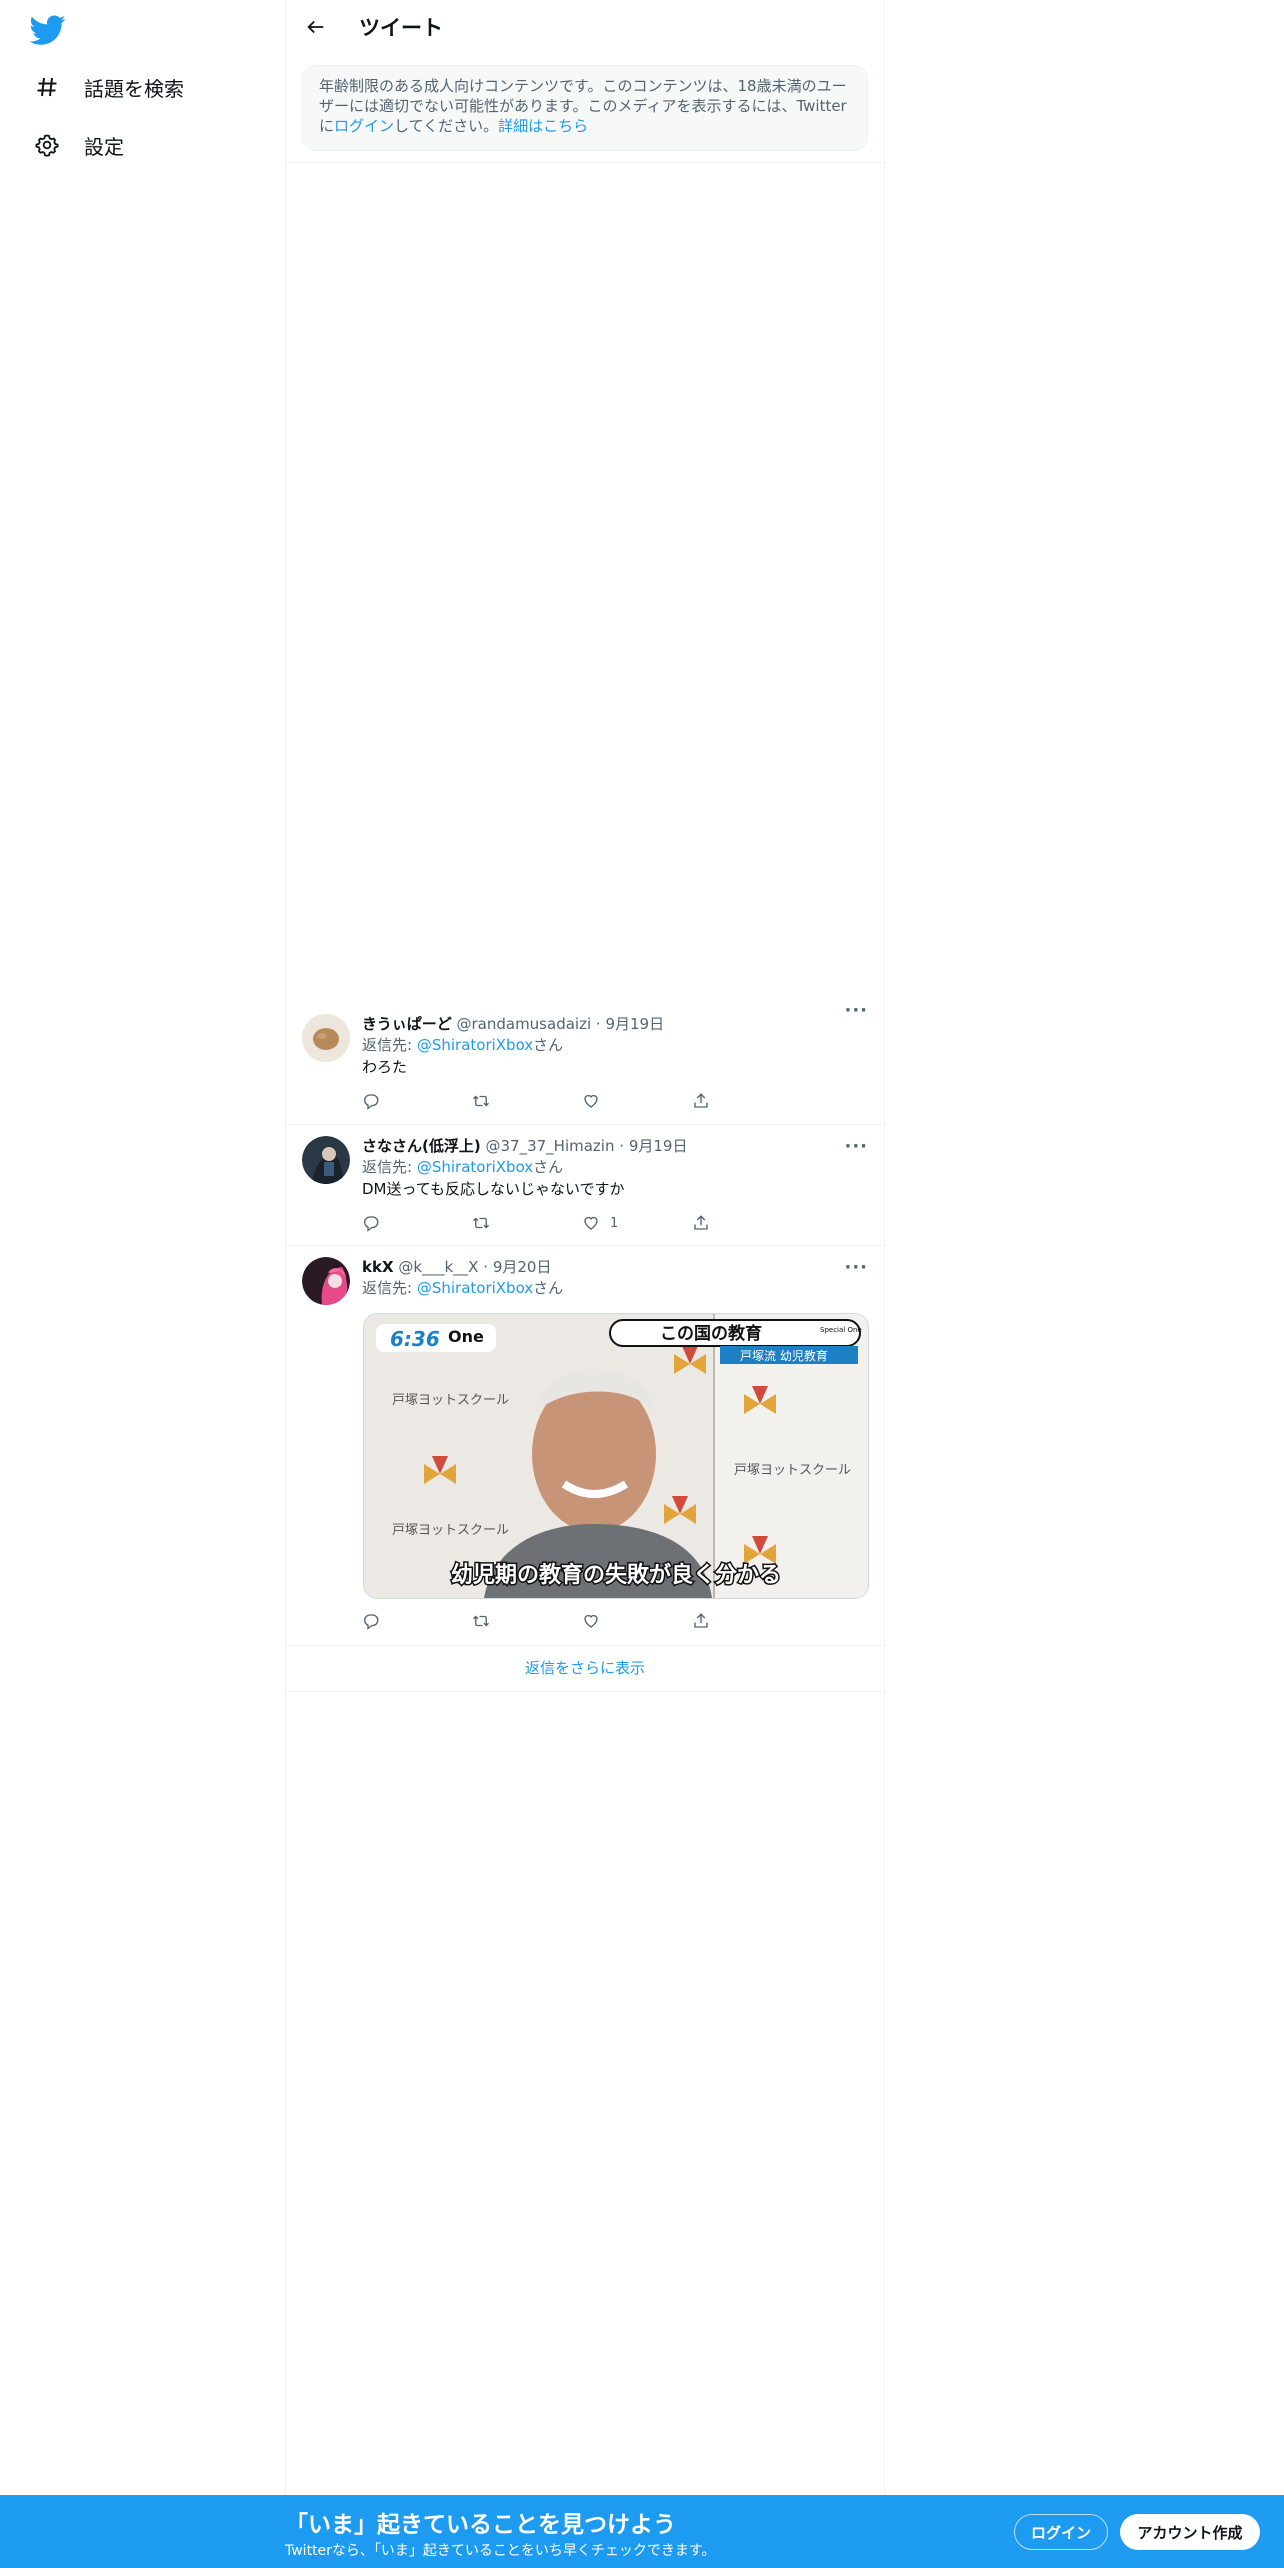 The width and height of the screenshot is (1284, 2568). What do you see at coordinates (47, 145) in the screenshot?
I see `gear-icon` at bounding box center [47, 145].